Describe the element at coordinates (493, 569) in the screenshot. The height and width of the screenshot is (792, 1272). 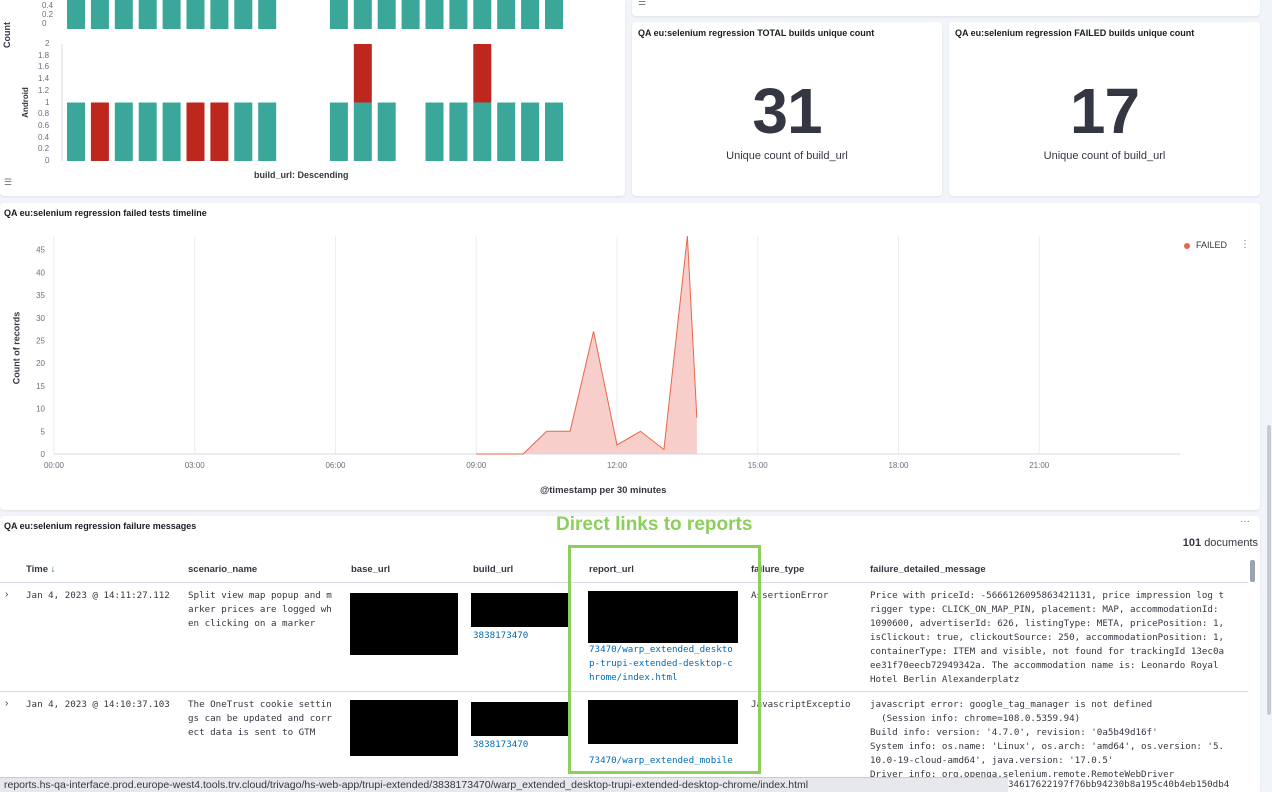
I see `column-header-build-url: build_url` at that location.